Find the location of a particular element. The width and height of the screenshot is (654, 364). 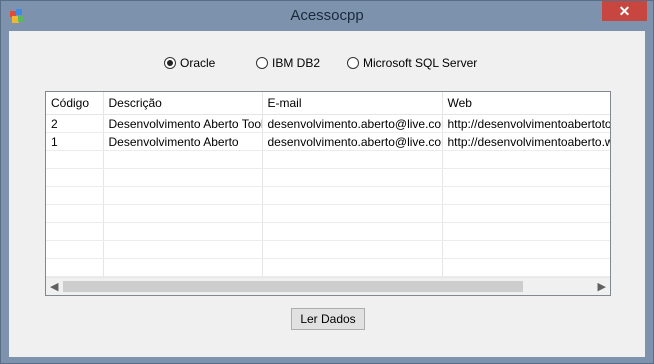

close-icon: ✕ is located at coordinates (624, 11).